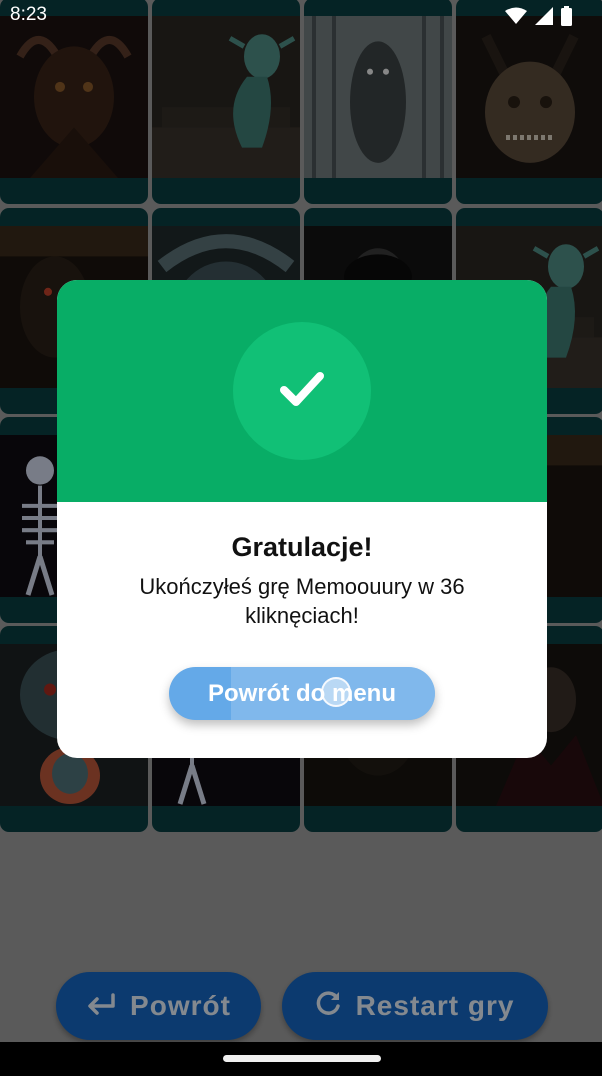  I want to click on checkmark-icon, so click(302, 391).